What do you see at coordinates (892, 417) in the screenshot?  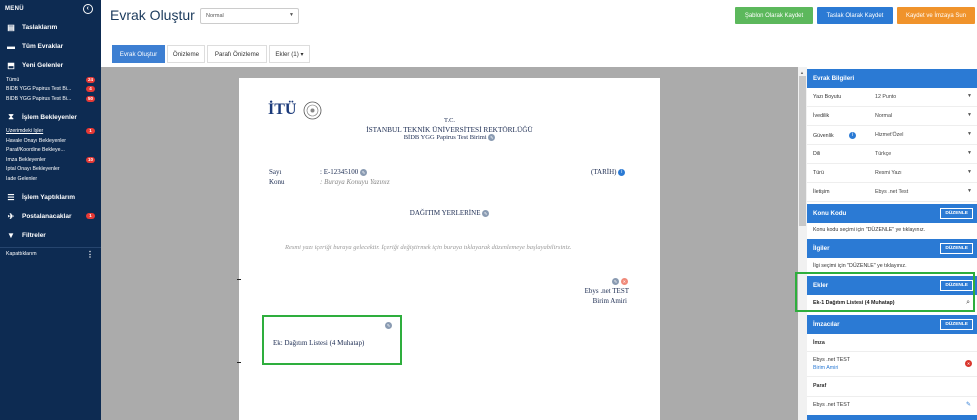 I see `panel-footer-bar` at bounding box center [892, 417].